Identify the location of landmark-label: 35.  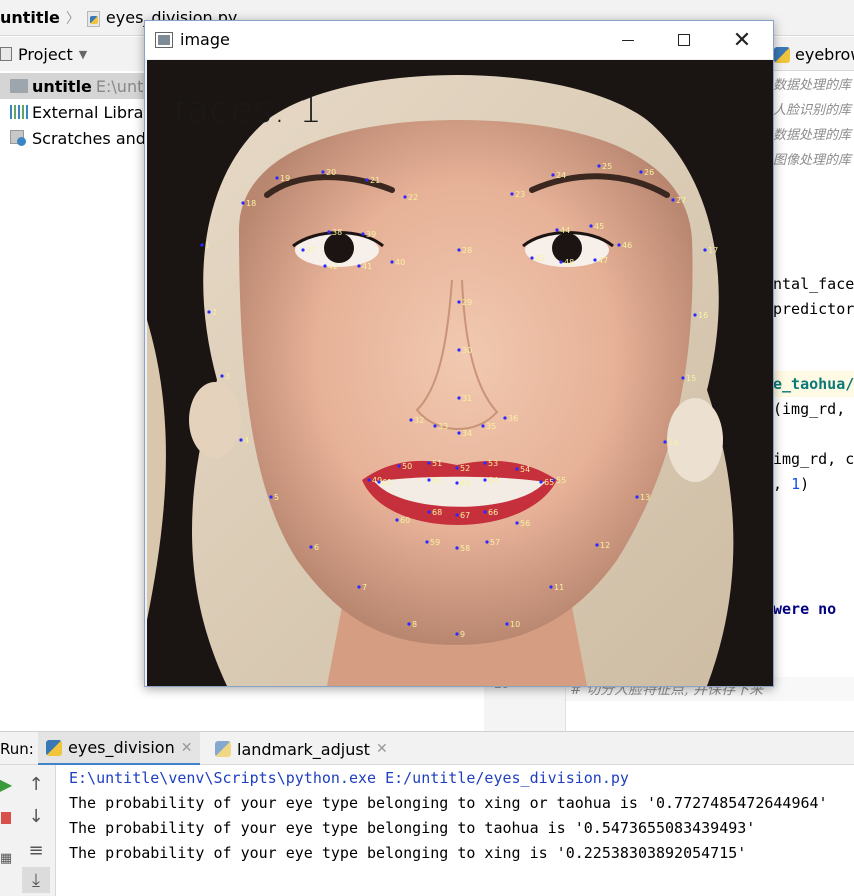
(491, 426).